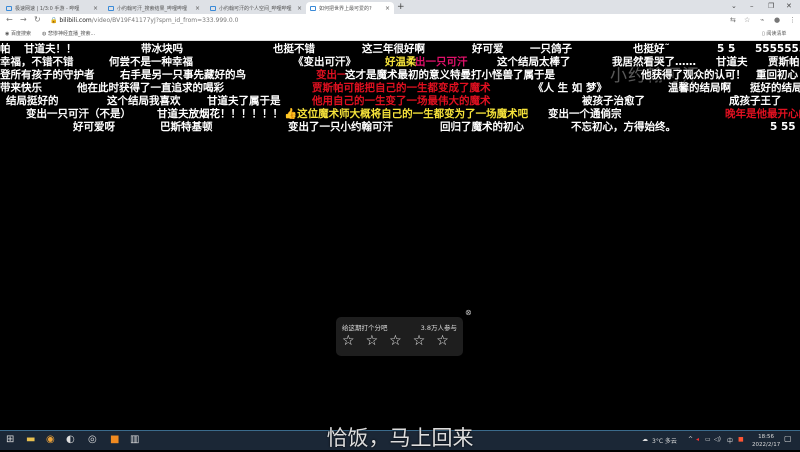 The image size is (800, 452). I want to click on tab-title: 小约翰可汗_搜索结果_哔哩哔哩, so click(152, 8).